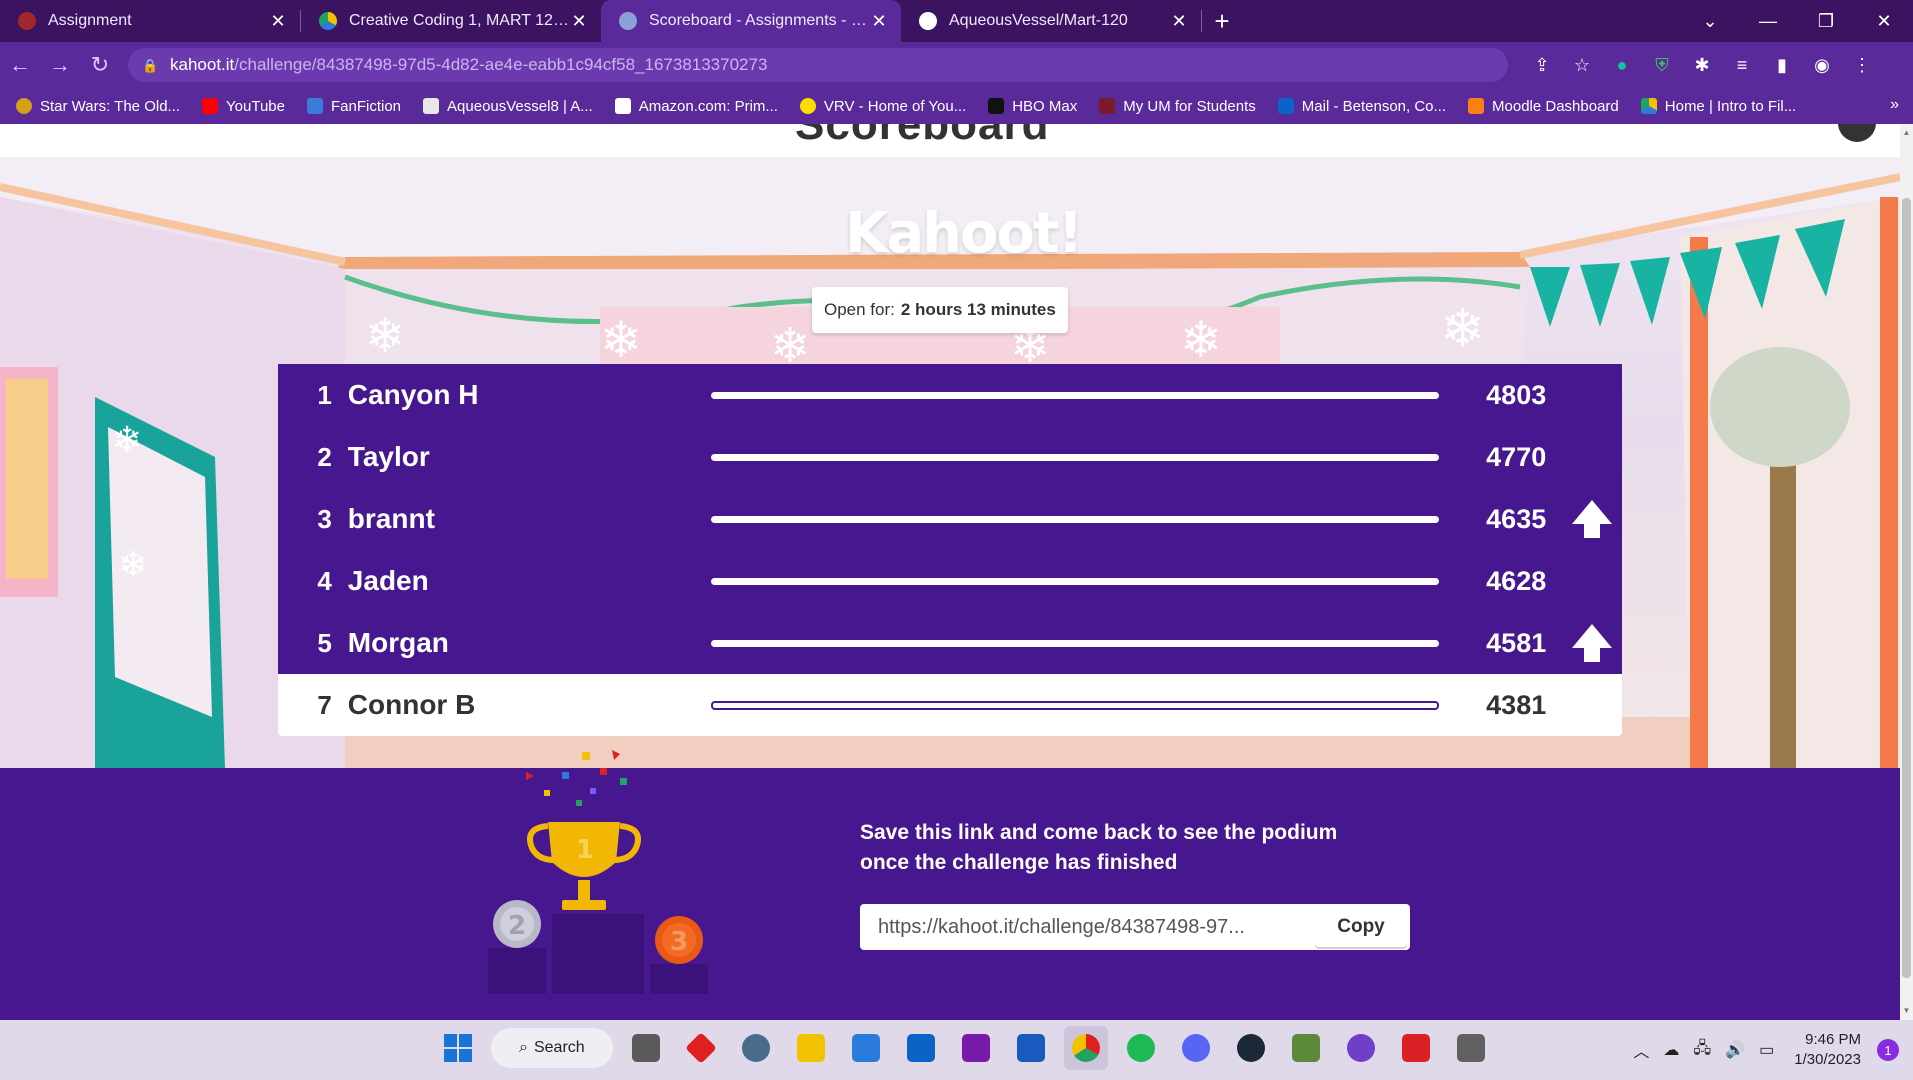 Image resolution: width=1913 pixels, height=1080 pixels. I want to click on tray-overflow-icon: ︿, so click(1641, 1050).